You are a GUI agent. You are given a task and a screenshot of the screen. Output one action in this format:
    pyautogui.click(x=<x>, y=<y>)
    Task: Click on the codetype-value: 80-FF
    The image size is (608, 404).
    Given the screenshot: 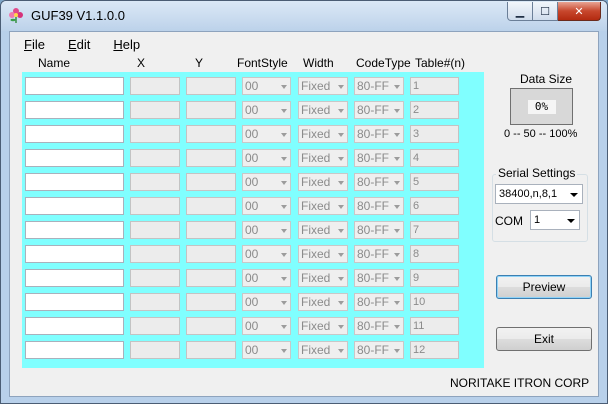 What is the action you would take?
    pyautogui.click(x=373, y=302)
    